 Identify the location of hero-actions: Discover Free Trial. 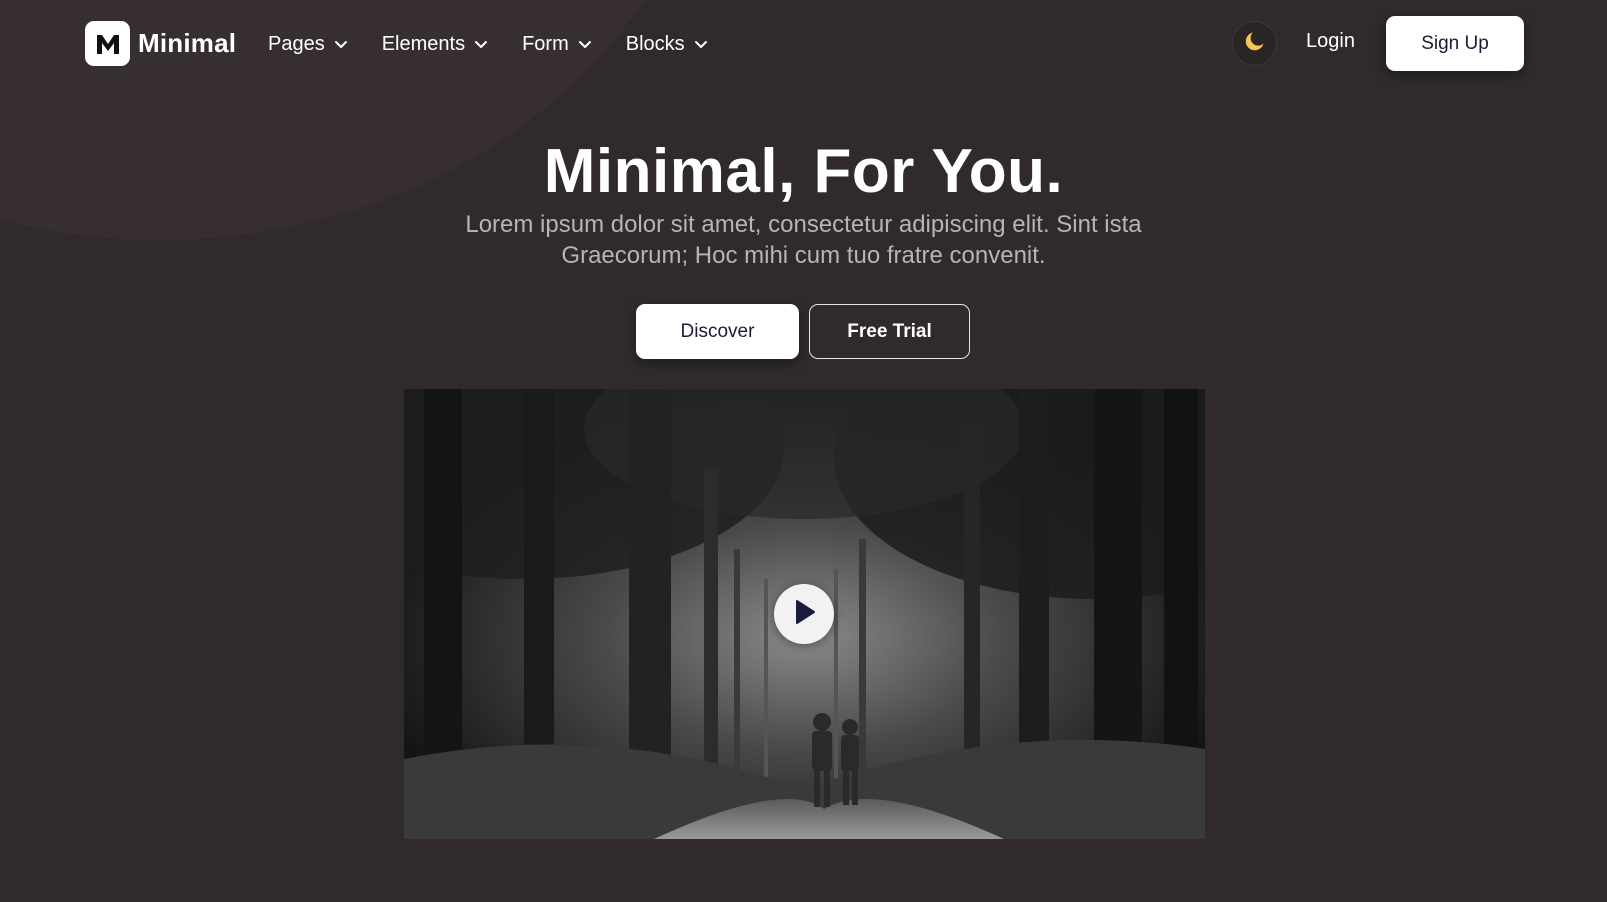
(803, 331).